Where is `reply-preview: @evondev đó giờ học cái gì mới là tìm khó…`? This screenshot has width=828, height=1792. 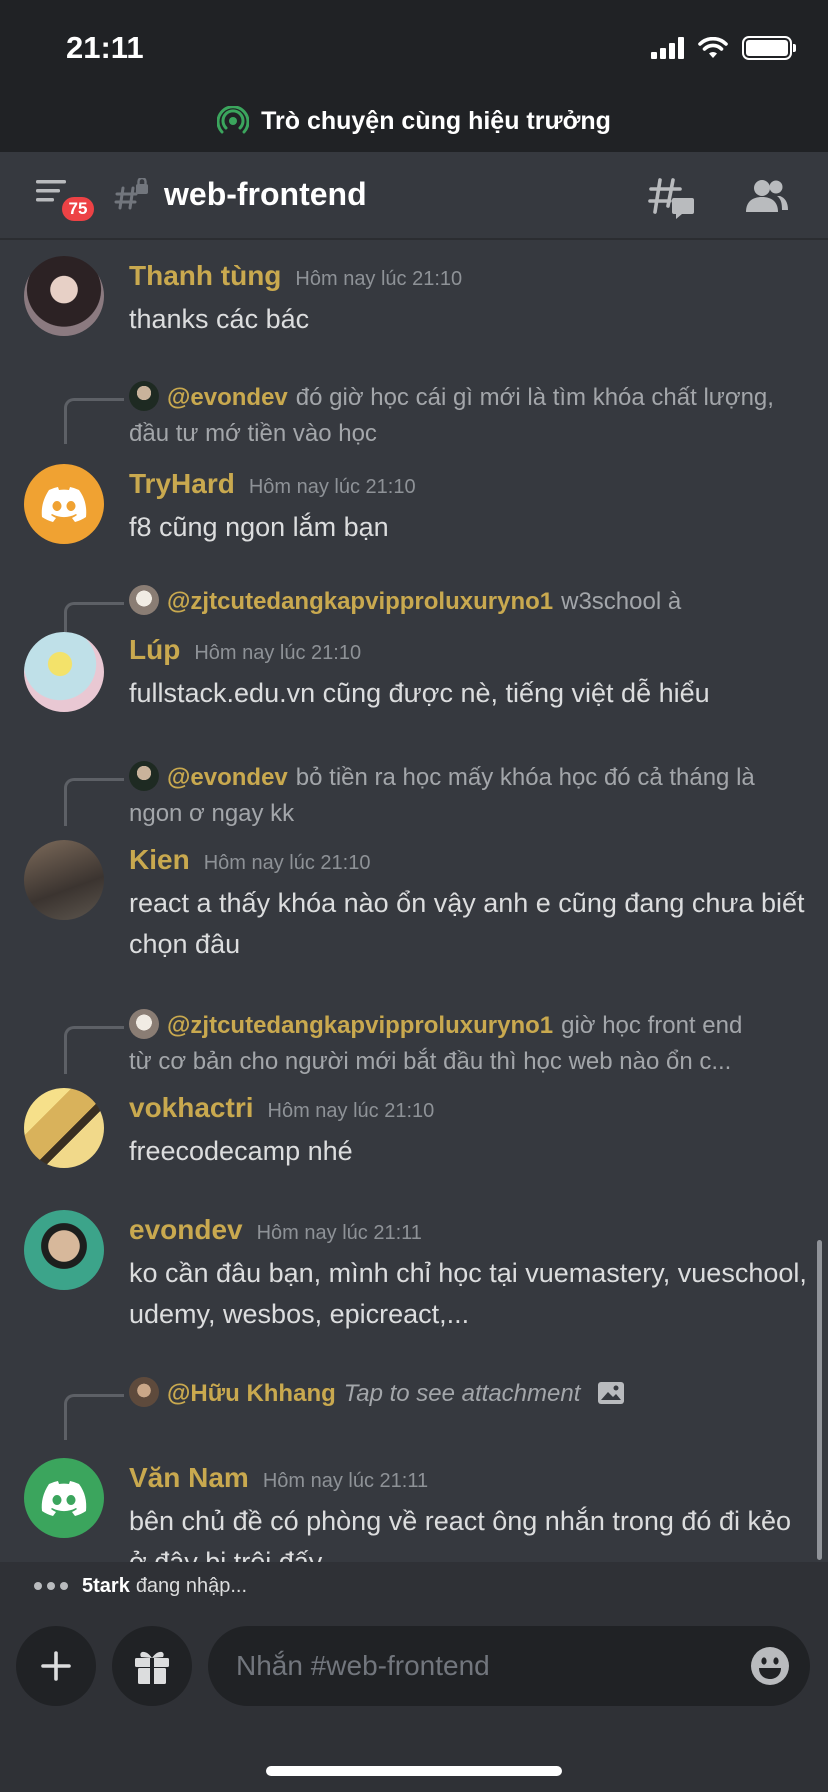 reply-preview: @evondev đó giờ học cái gì mới là tìm khó… is located at coordinates (469, 416).